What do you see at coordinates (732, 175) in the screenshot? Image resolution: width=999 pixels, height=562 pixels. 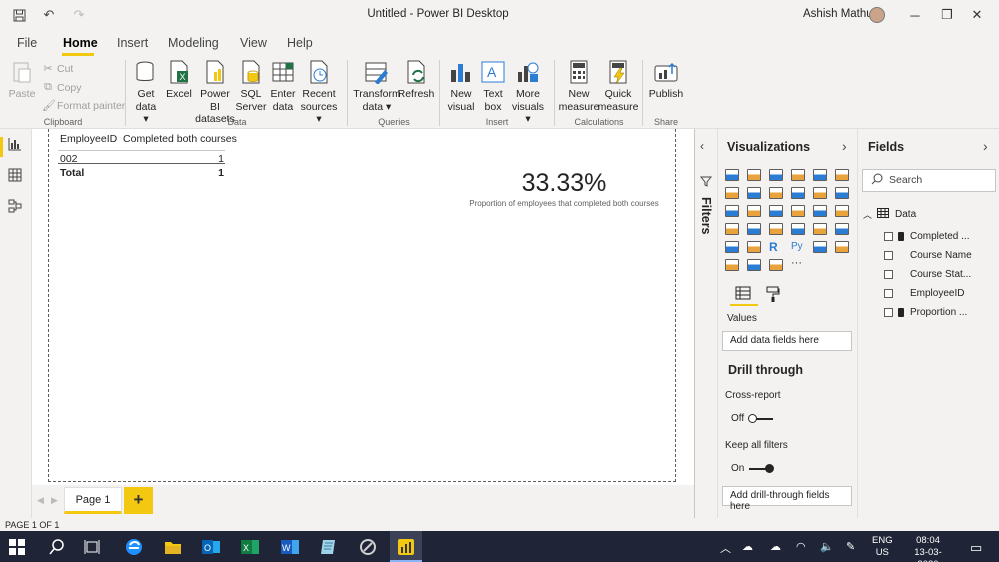 I see `stacked-bar-visual-icon` at bounding box center [732, 175].